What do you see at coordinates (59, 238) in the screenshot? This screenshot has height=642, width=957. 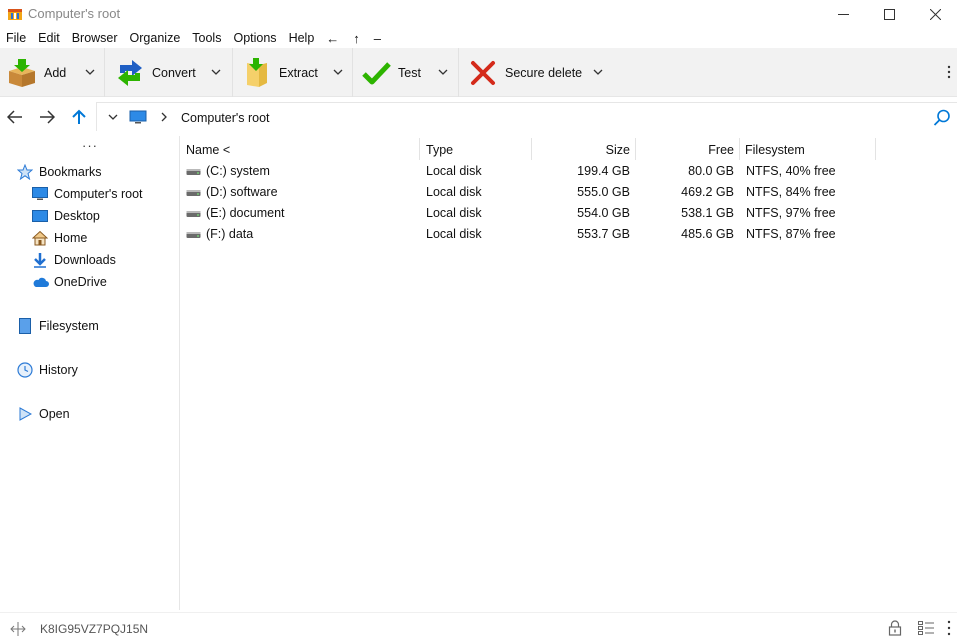 I see `sidebar-item-home: Home` at bounding box center [59, 238].